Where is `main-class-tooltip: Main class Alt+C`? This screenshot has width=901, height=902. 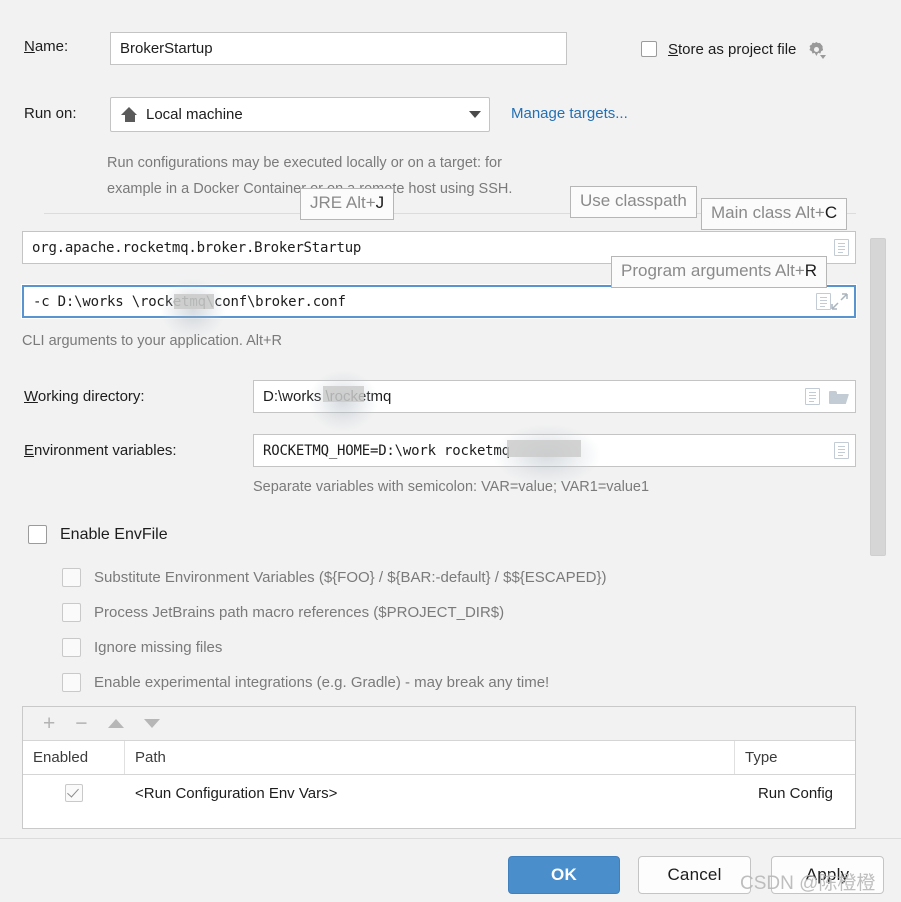
main-class-tooltip: Main class Alt+C is located at coordinates (774, 214).